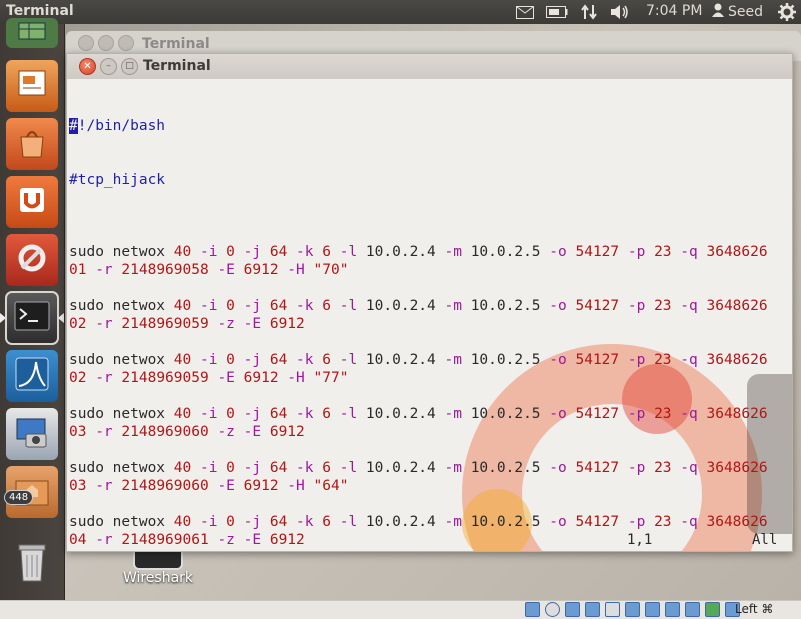  Describe the element at coordinates (429, 67) in the screenshot. I see `window-titlebar: ✕ – □ Terminal` at that location.